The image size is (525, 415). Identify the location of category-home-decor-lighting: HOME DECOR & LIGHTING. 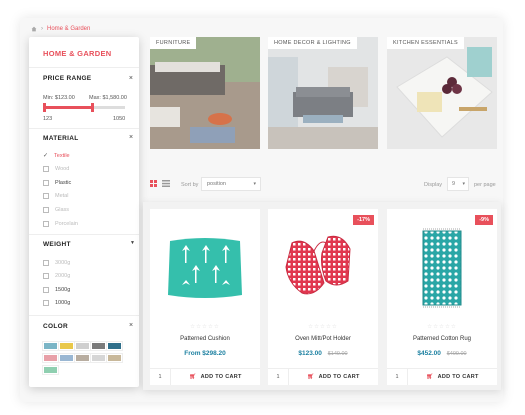
(323, 93).